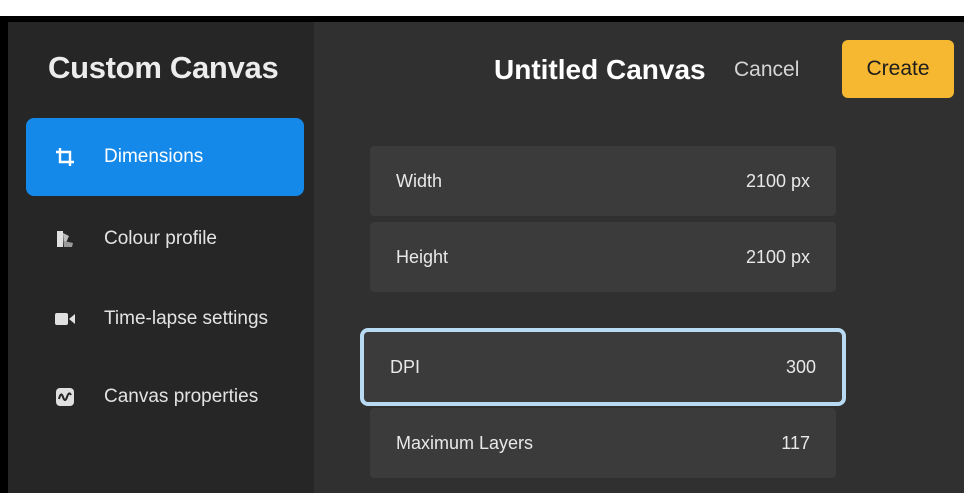  Describe the element at coordinates (603, 181) in the screenshot. I see `width-field: Width 2100 px` at that location.